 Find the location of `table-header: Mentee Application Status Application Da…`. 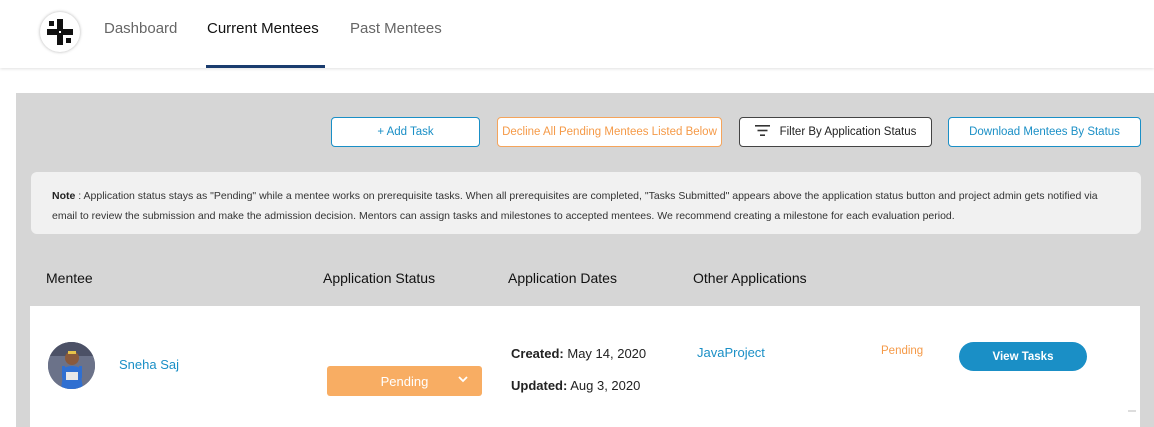

table-header: Mentee Application Status Application Da… is located at coordinates (585, 278).